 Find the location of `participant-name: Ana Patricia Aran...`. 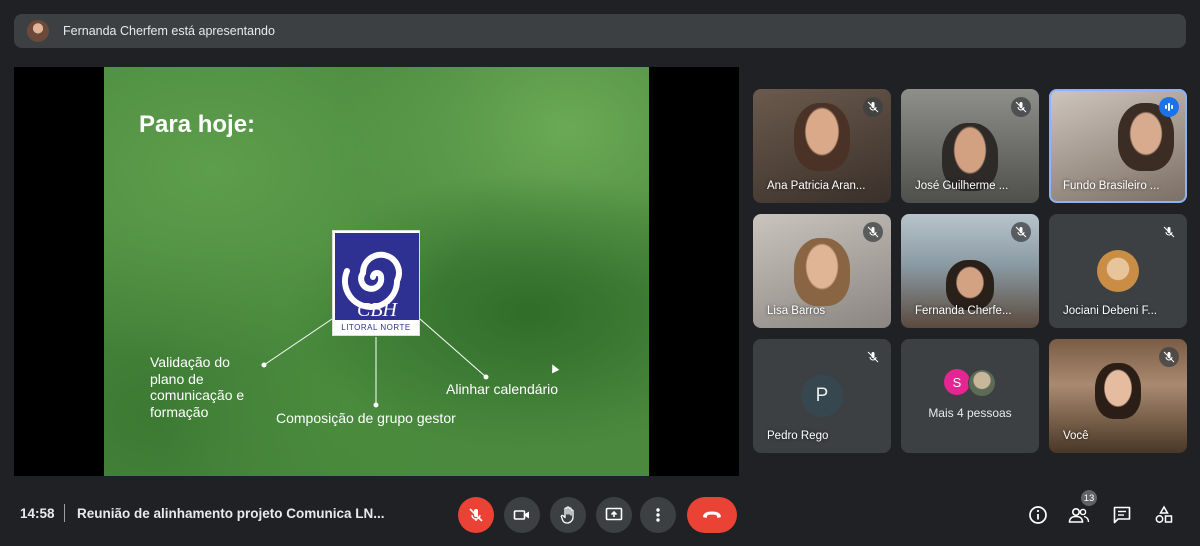

participant-name: Ana Patricia Aran... is located at coordinates (816, 186).